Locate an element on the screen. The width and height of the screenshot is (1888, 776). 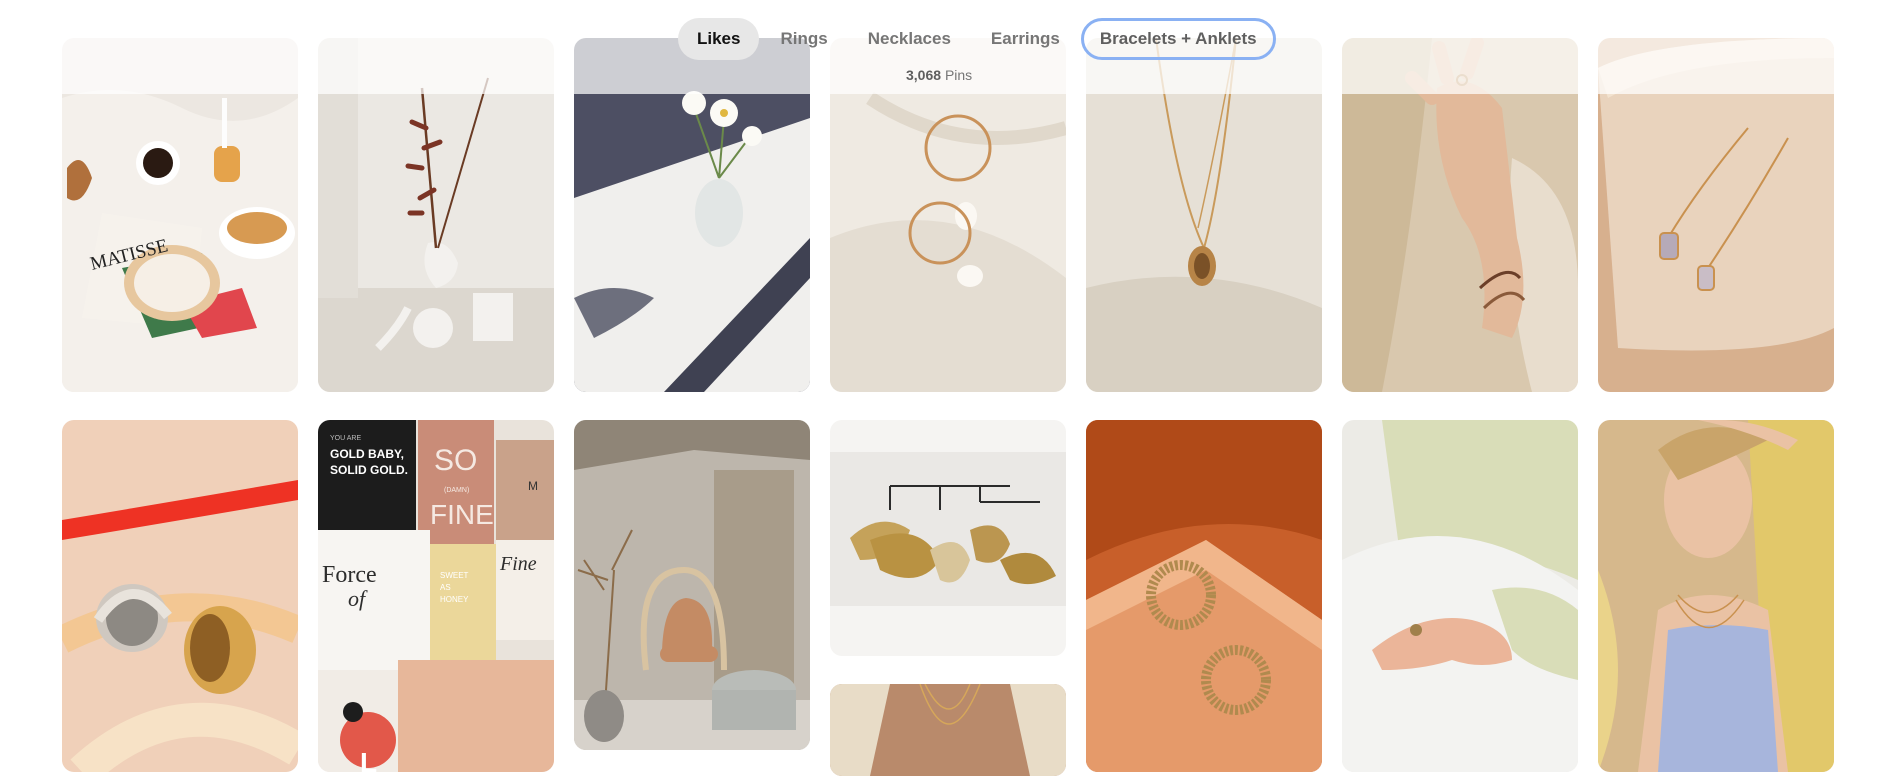
pin-woman-sun-necklace is located at coordinates (1716, 596).